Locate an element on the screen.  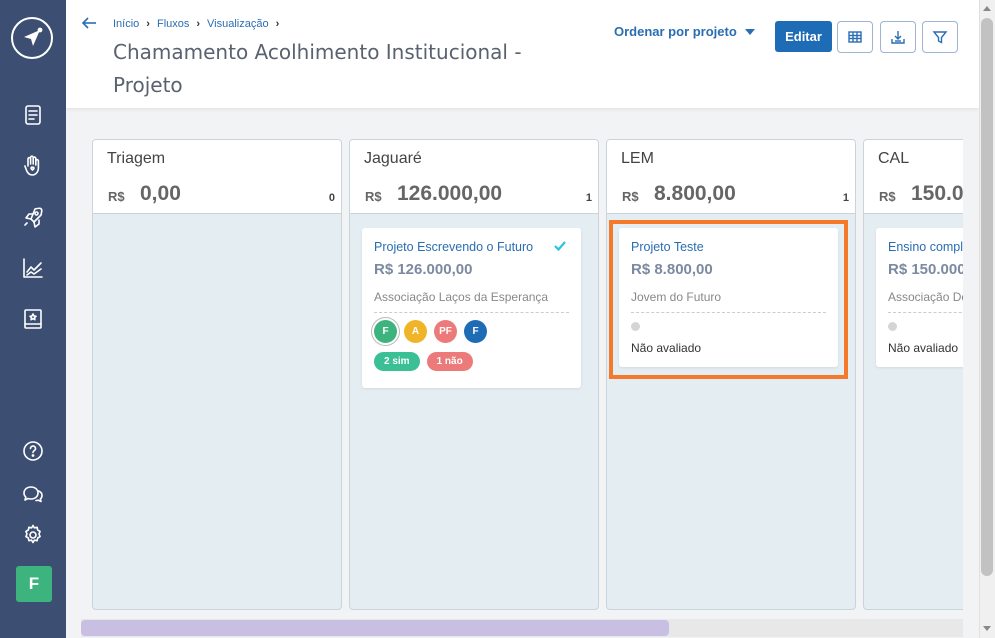
sort-label: Ordenar por projeto is located at coordinates (675, 31).